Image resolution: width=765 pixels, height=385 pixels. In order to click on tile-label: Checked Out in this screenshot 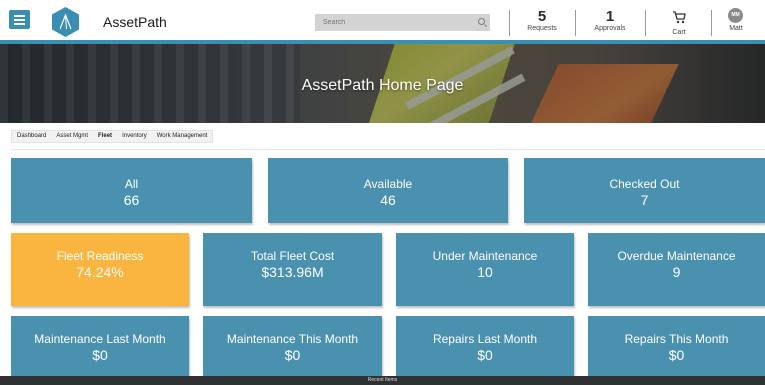, I will do `click(644, 184)`.